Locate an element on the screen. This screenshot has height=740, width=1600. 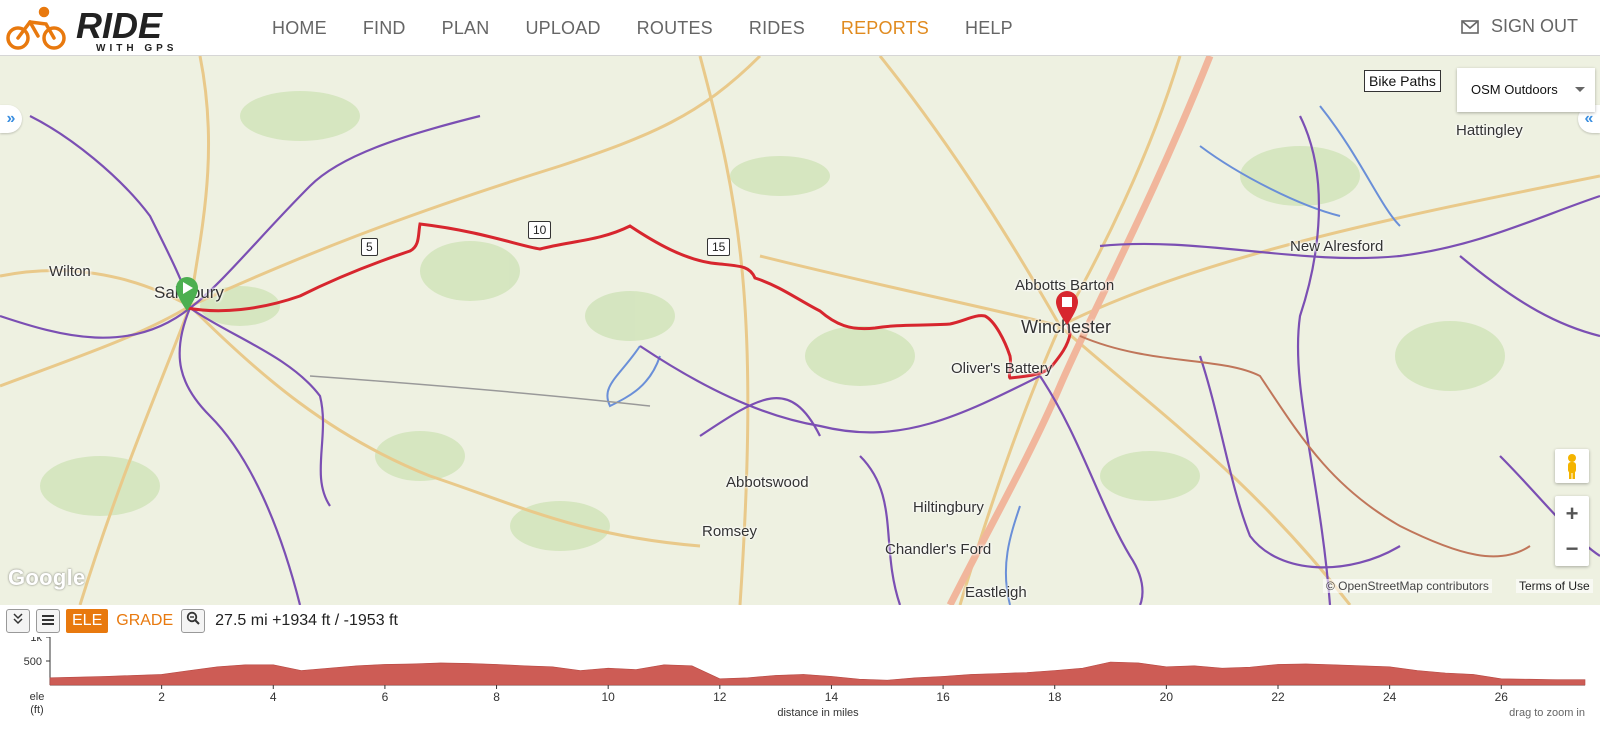
x-tick-label-7: 16 is located at coordinates (943, 697).